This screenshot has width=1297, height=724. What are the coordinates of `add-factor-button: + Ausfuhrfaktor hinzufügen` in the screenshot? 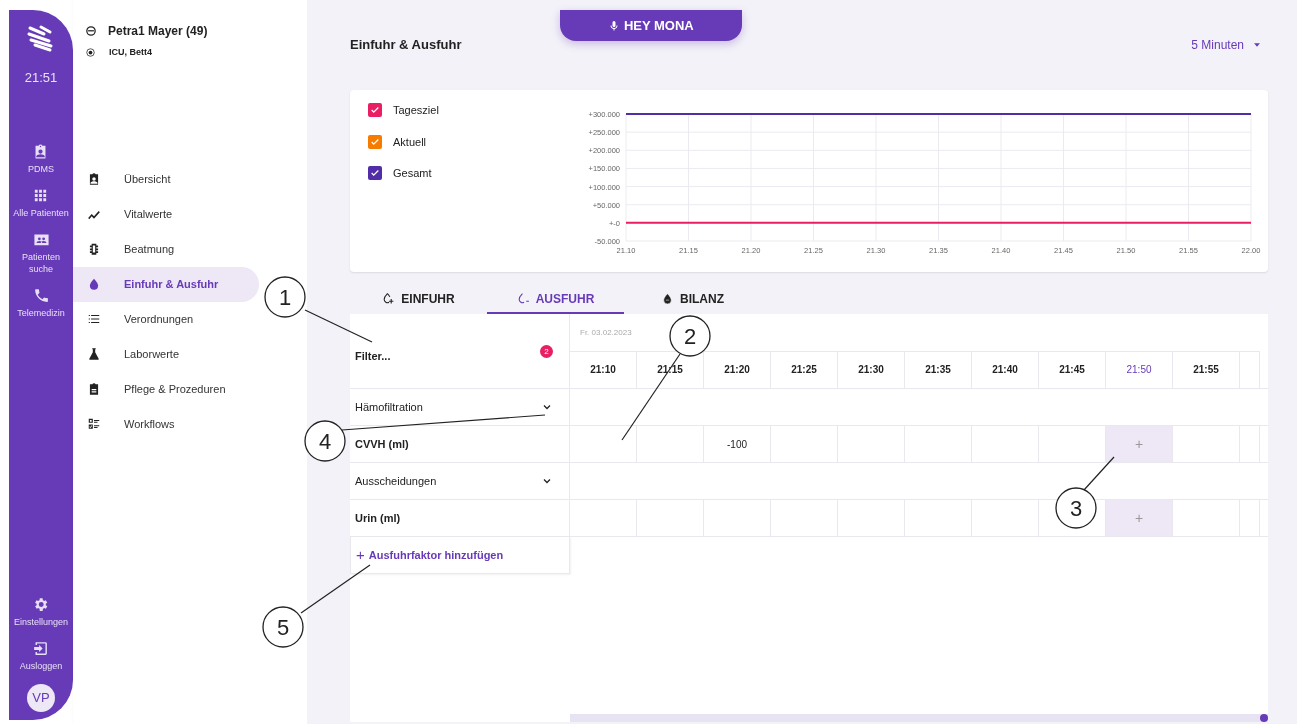 It's located at (460, 555).